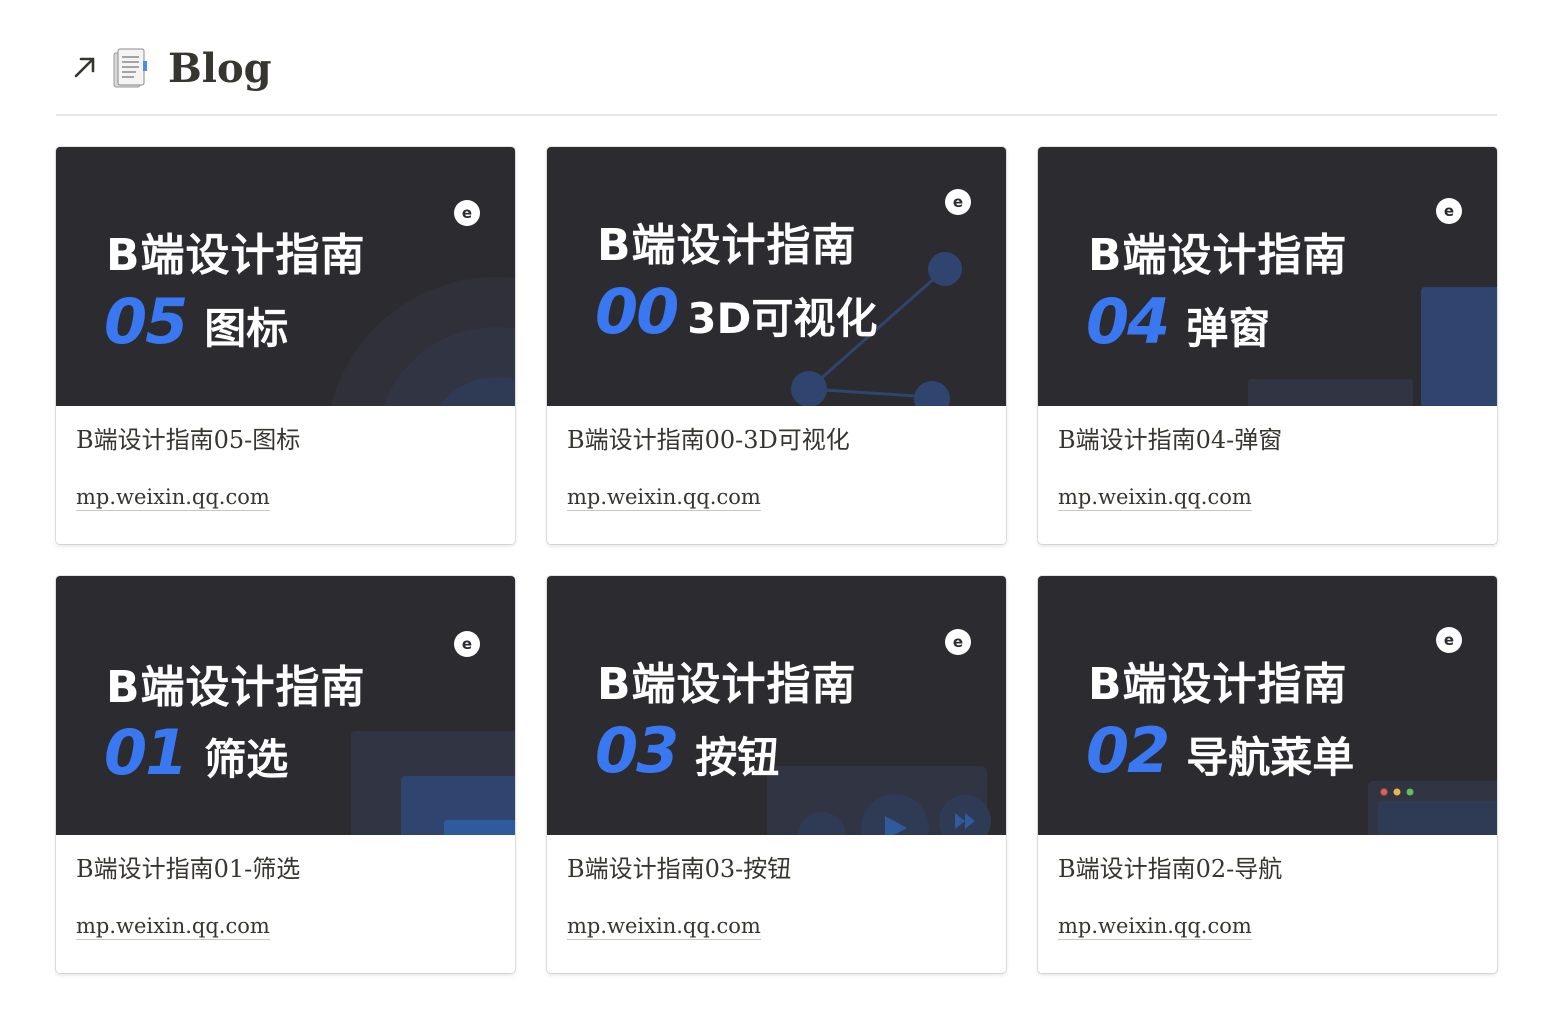 The image size is (1556, 1018). Describe the element at coordinates (146, 752) in the screenshot. I see `cover-number: 01` at that location.